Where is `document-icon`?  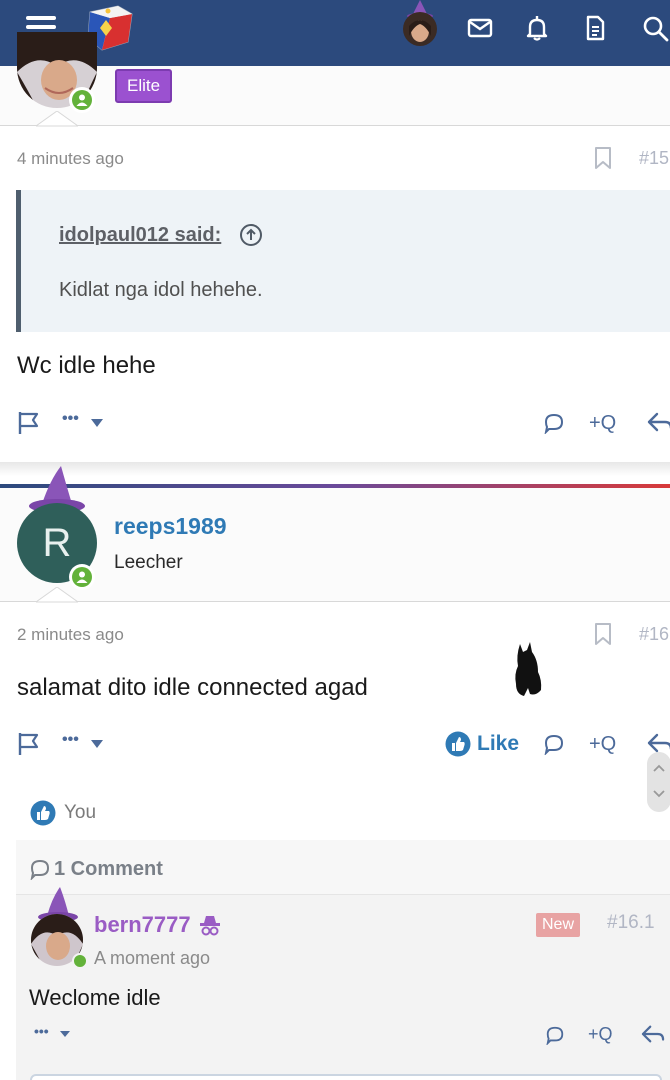
document-icon is located at coordinates (595, 28).